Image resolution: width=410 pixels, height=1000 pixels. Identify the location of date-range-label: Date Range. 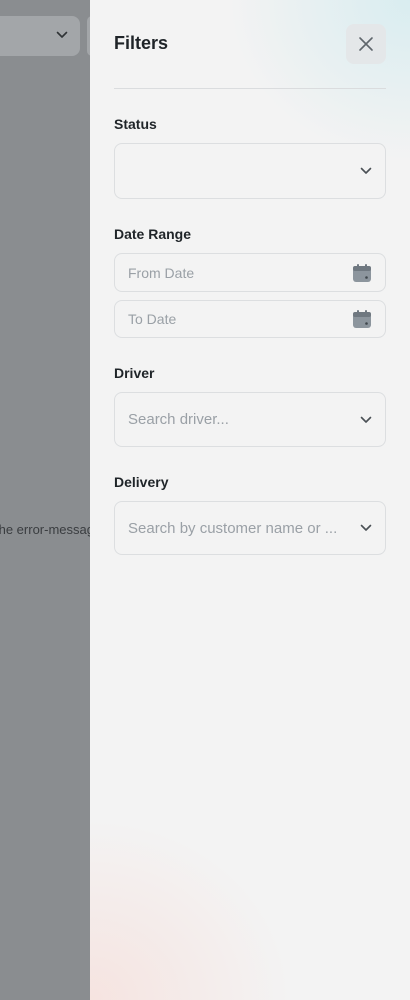
(153, 234).